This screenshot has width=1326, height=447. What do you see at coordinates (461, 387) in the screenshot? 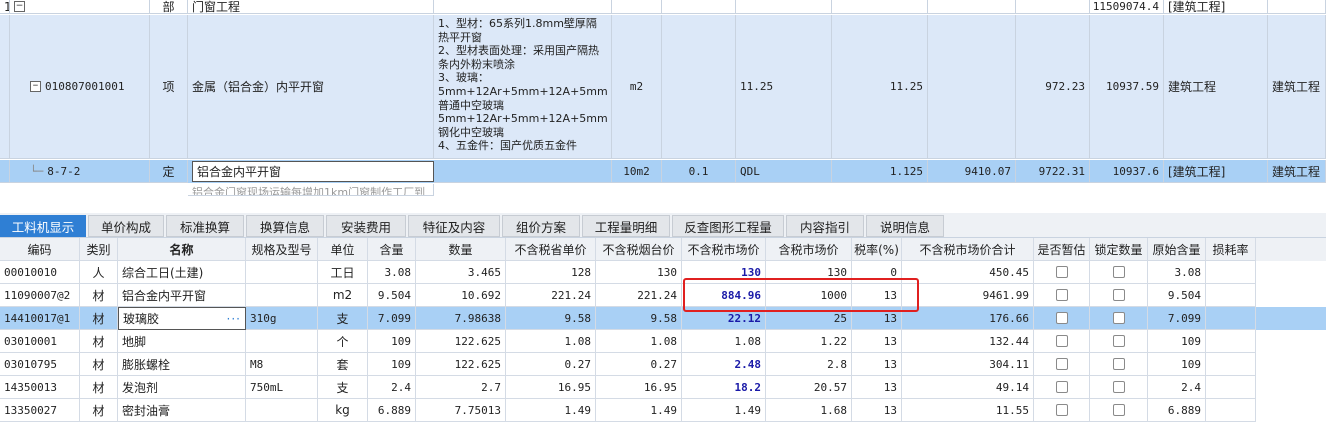
I see `cell-qty: 2.7` at bounding box center [461, 387].